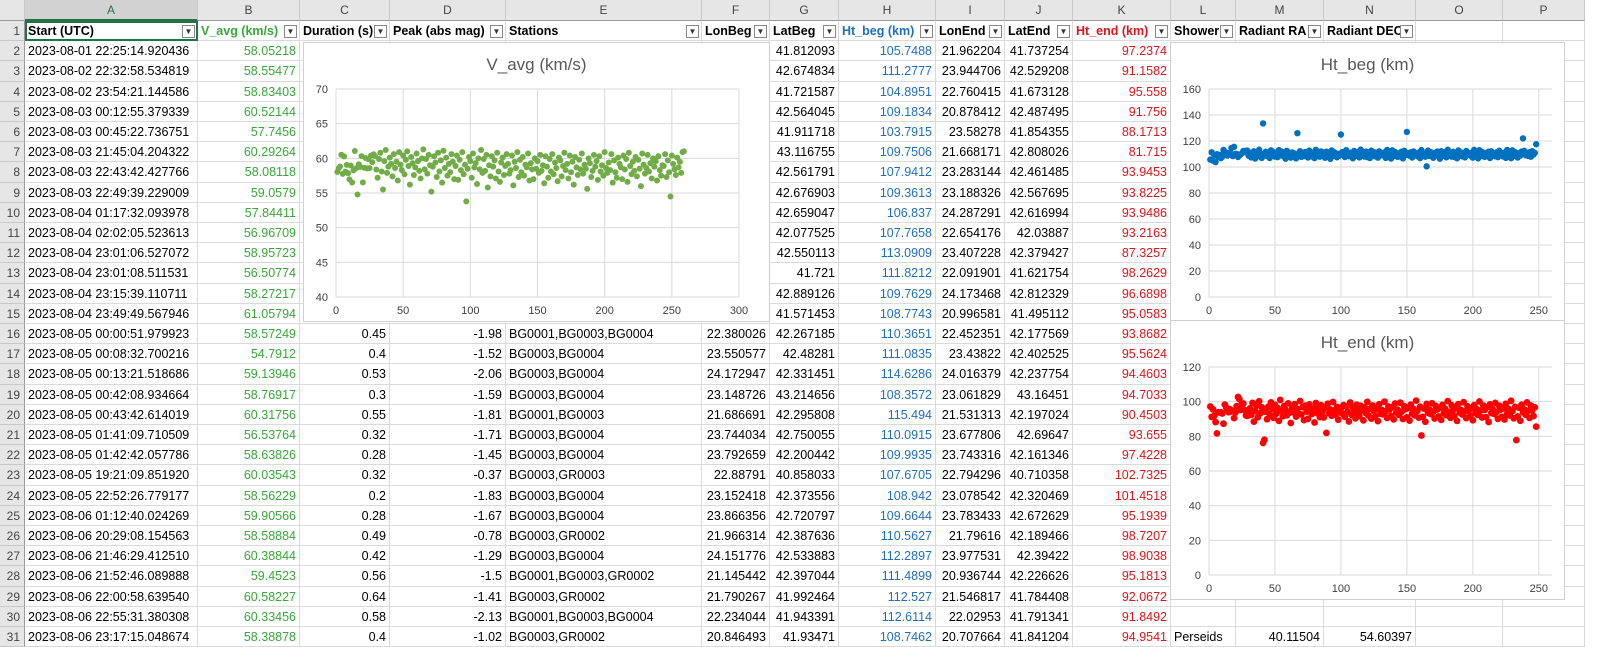 Image resolution: width=1619 pixels, height=647 pixels. Describe the element at coordinates (12, 91) in the screenshot. I see `row-header: 4` at that location.